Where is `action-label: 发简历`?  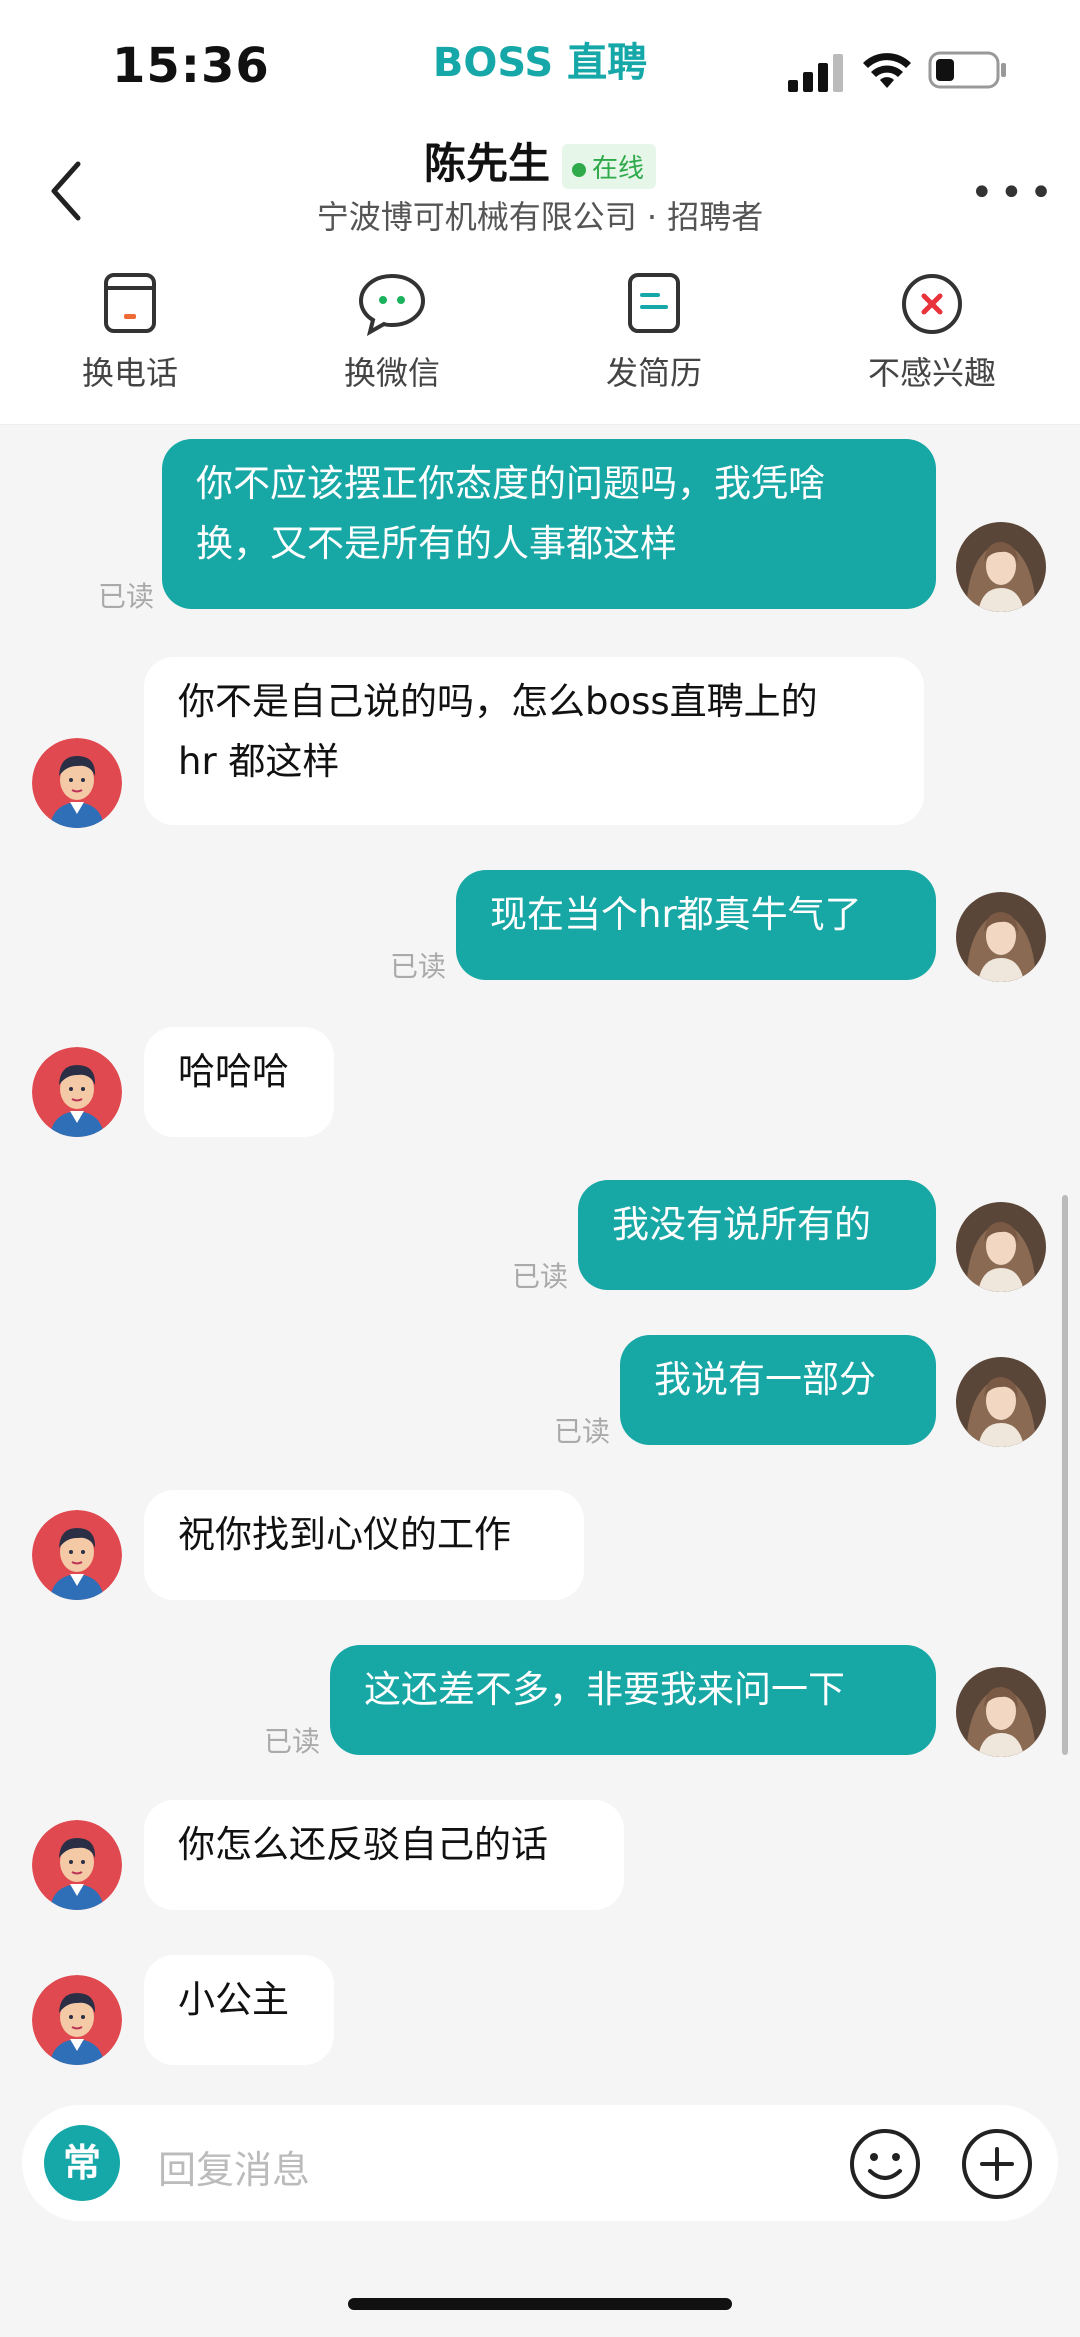 action-label: 发简历 is located at coordinates (653, 373).